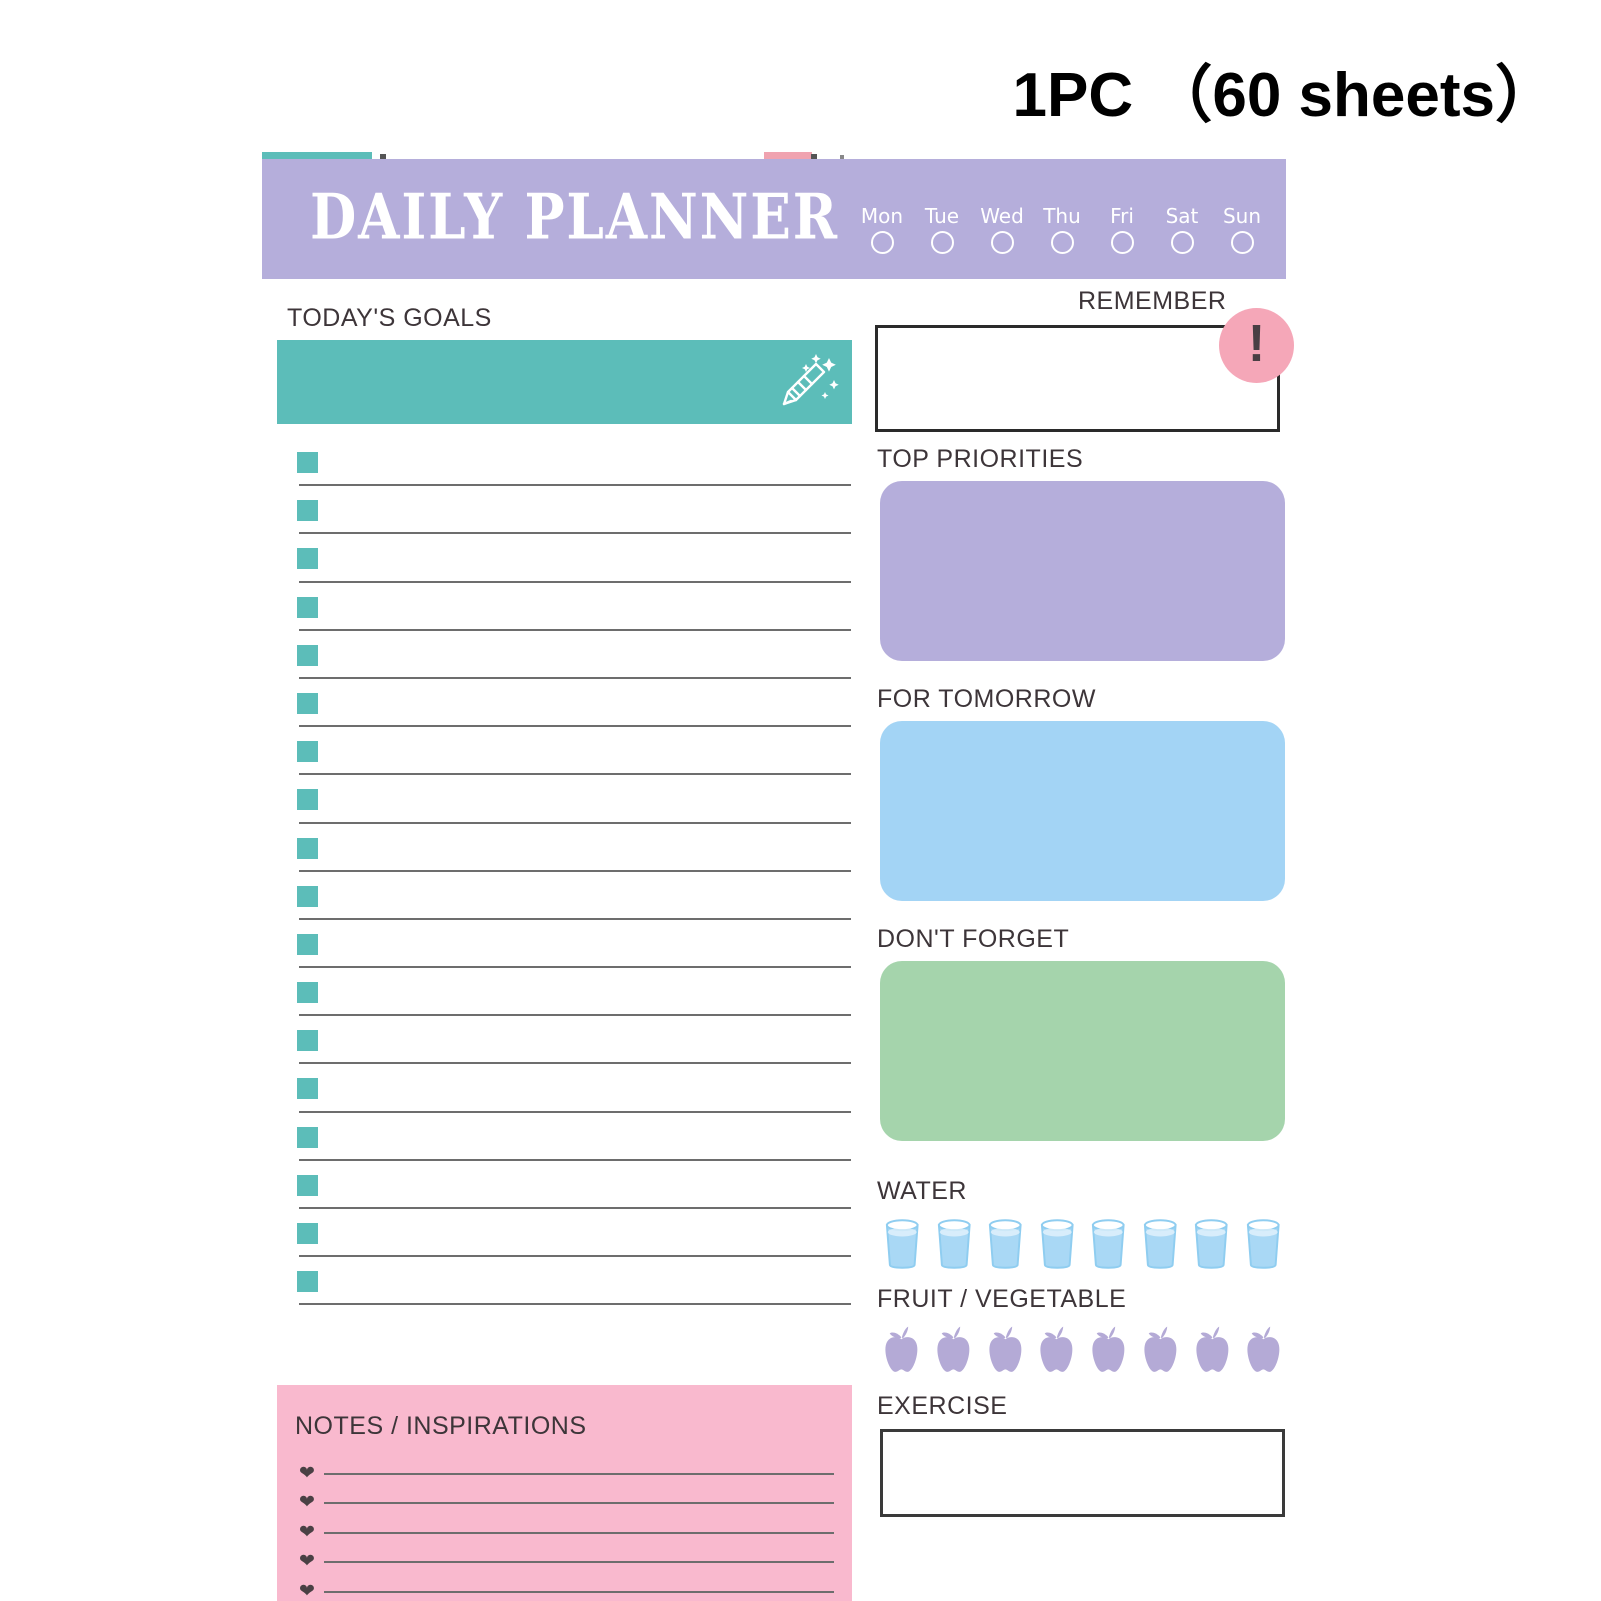 This screenshot has height=1601, width=1601. What do you see at coordinates (1182, 229) in the screenshot?
I see `weekday-sat: Sat` at bounding box center [1182, 229].